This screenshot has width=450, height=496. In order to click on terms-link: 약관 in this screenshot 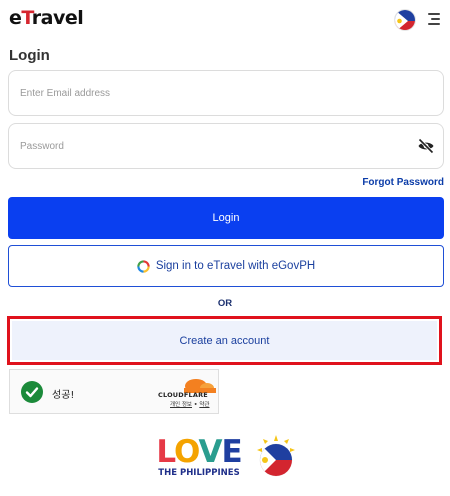, I will do `click(204, 405)`.